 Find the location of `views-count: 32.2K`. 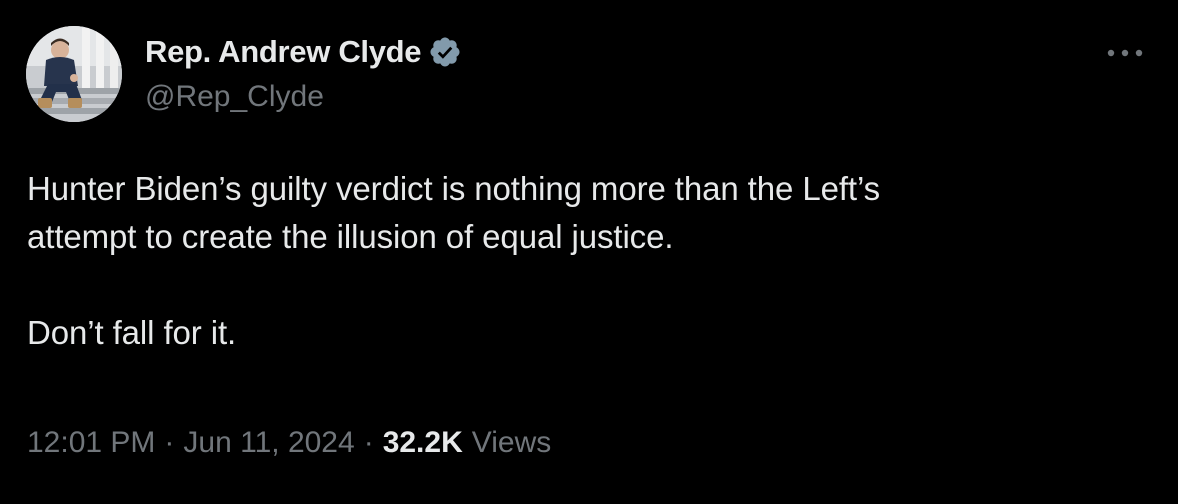

views-count: 32.2K is located at coordinates (423, 443).